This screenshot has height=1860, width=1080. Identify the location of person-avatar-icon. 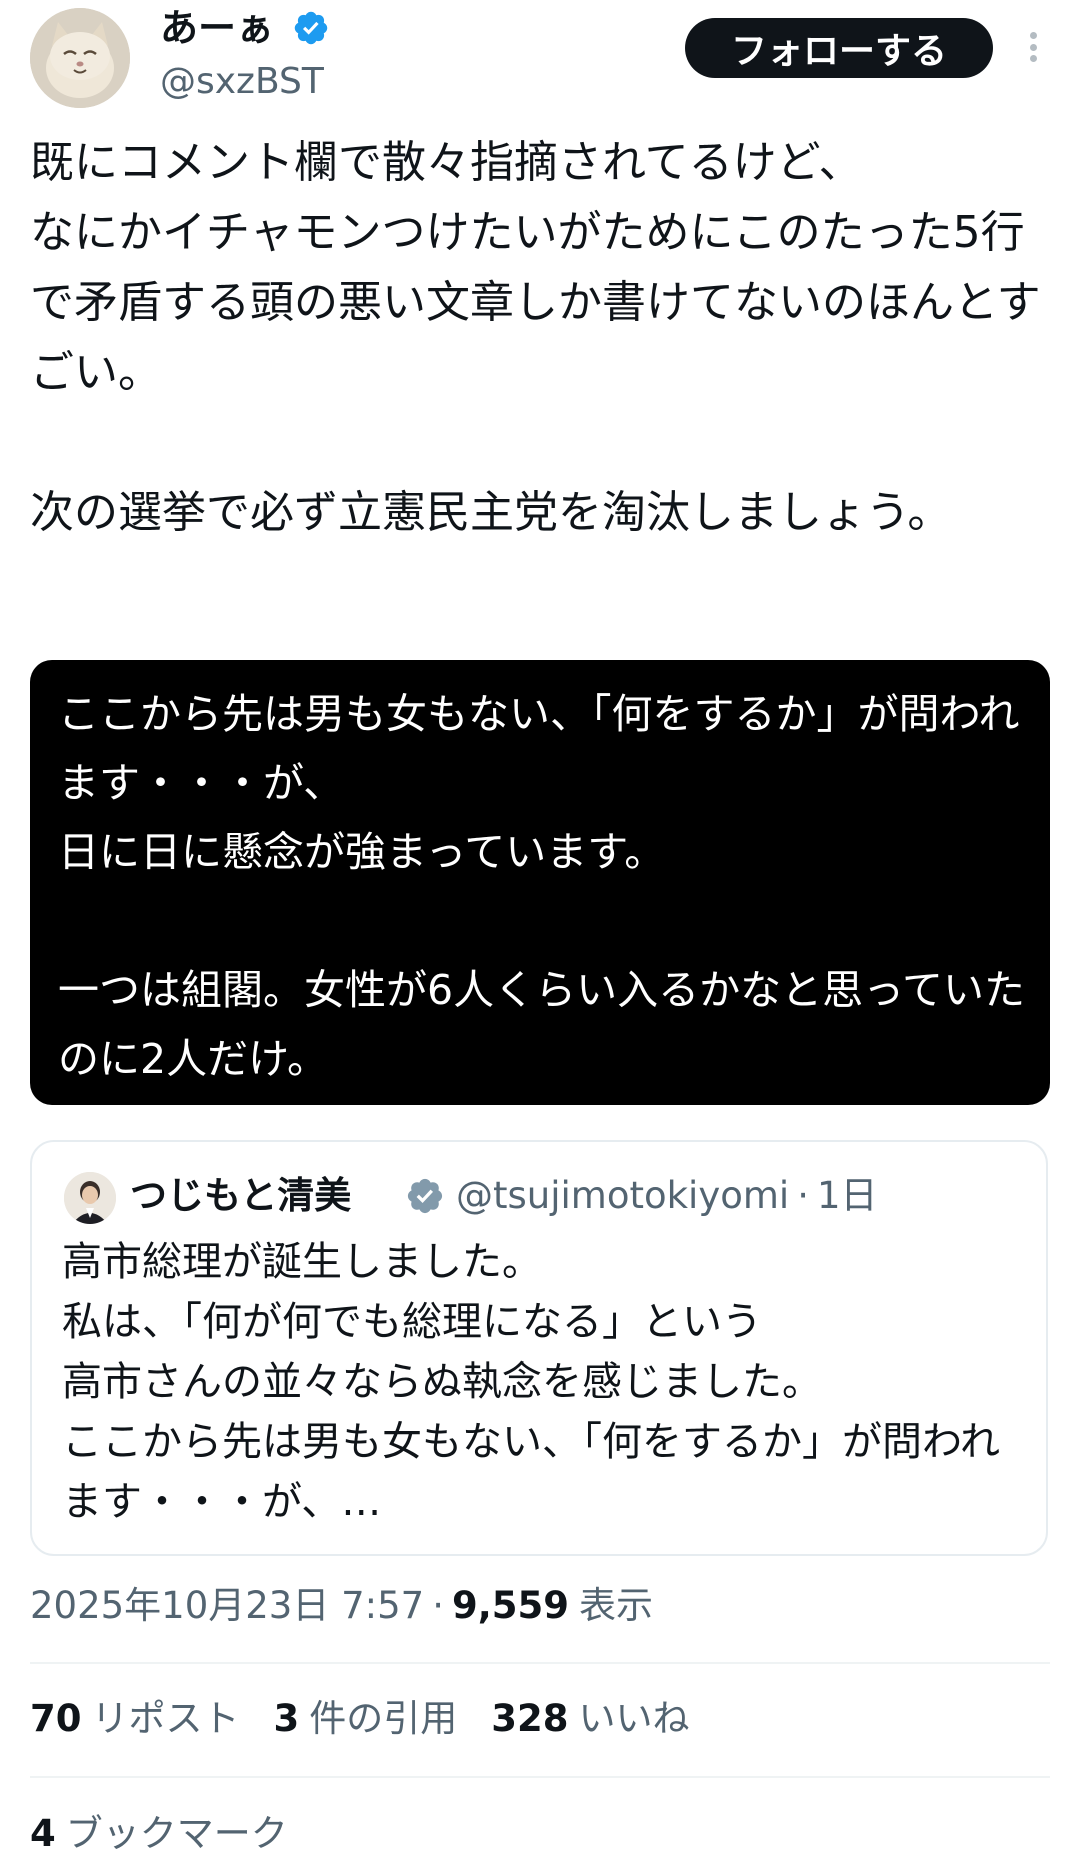
(90, 1198).